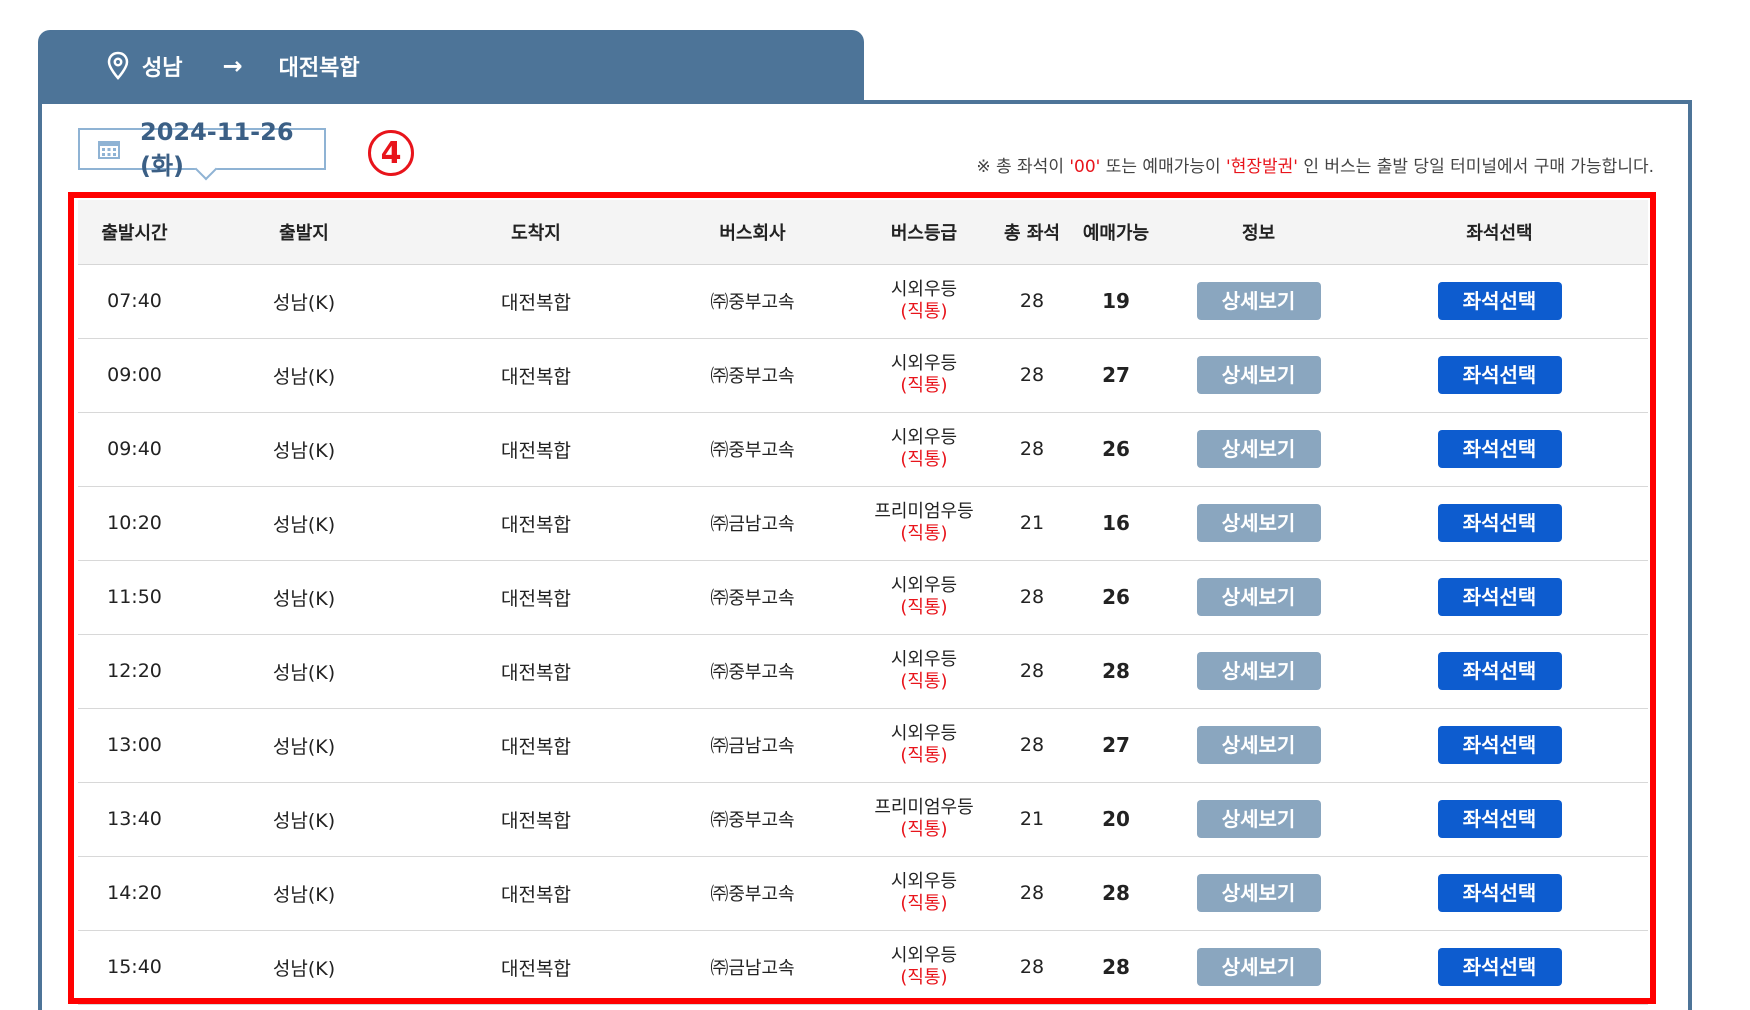 This screenshot has height=1010, width=1750. I want to click on table-row: 07:40 성남(K) 대전복합 ㈜중부고속 시외우등 (직통) 28 19 상세보기 좌석선택, so click(863, 301).